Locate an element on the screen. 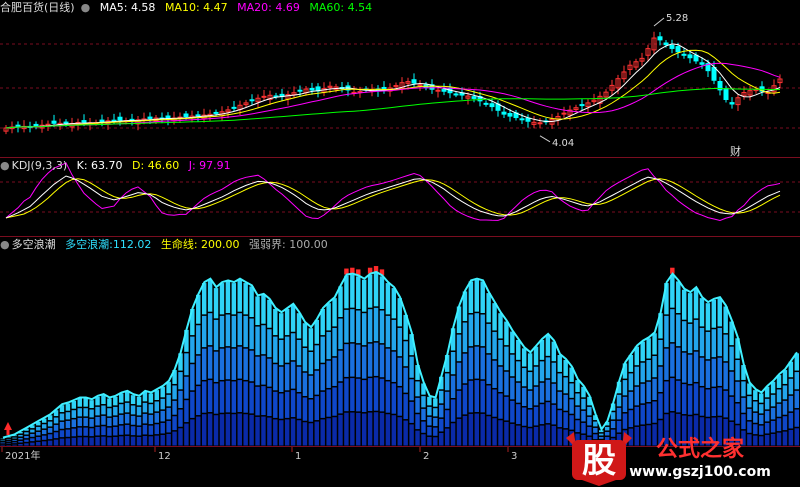  wave-title: 多空浪潮 is located at coordinates (34, 244).